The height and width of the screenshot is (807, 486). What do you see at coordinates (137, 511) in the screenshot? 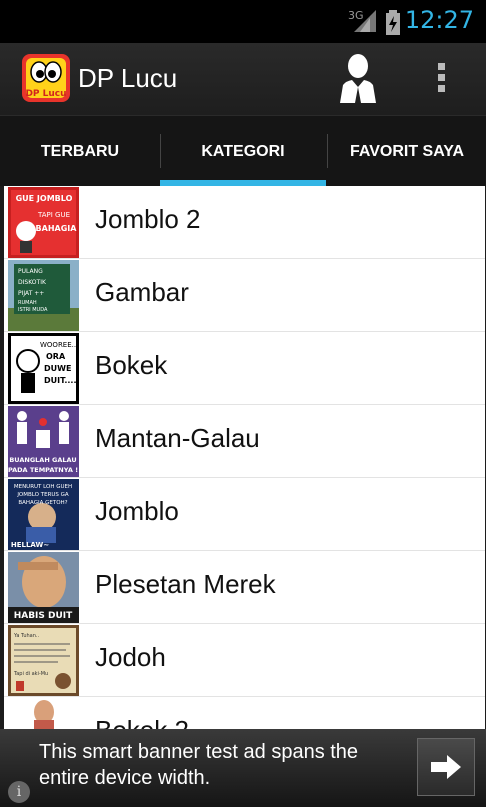
I see `category-label: Jomblo` at bounding box center [137, 511].